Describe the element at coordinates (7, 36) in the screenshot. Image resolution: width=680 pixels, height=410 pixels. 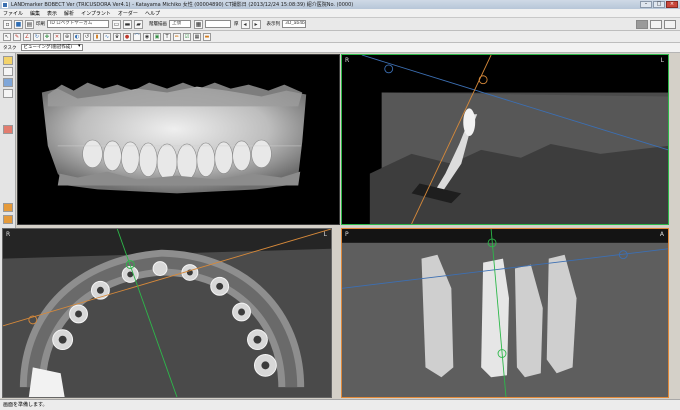
I see `pointer-icon: ↖` at that location.